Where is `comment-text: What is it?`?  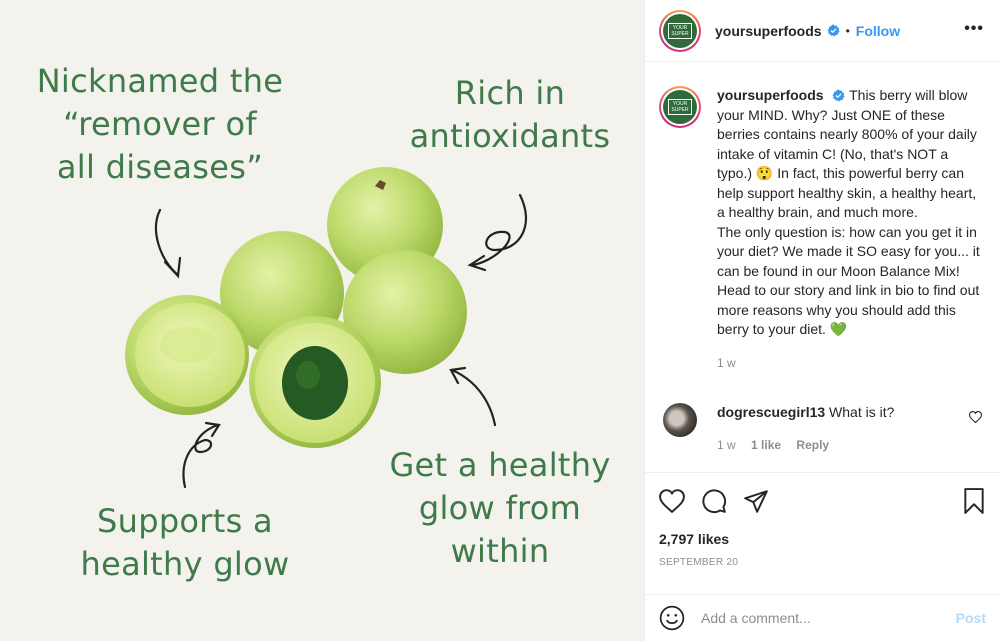 comment-text: What is it? is located at coordinates (862, 412).